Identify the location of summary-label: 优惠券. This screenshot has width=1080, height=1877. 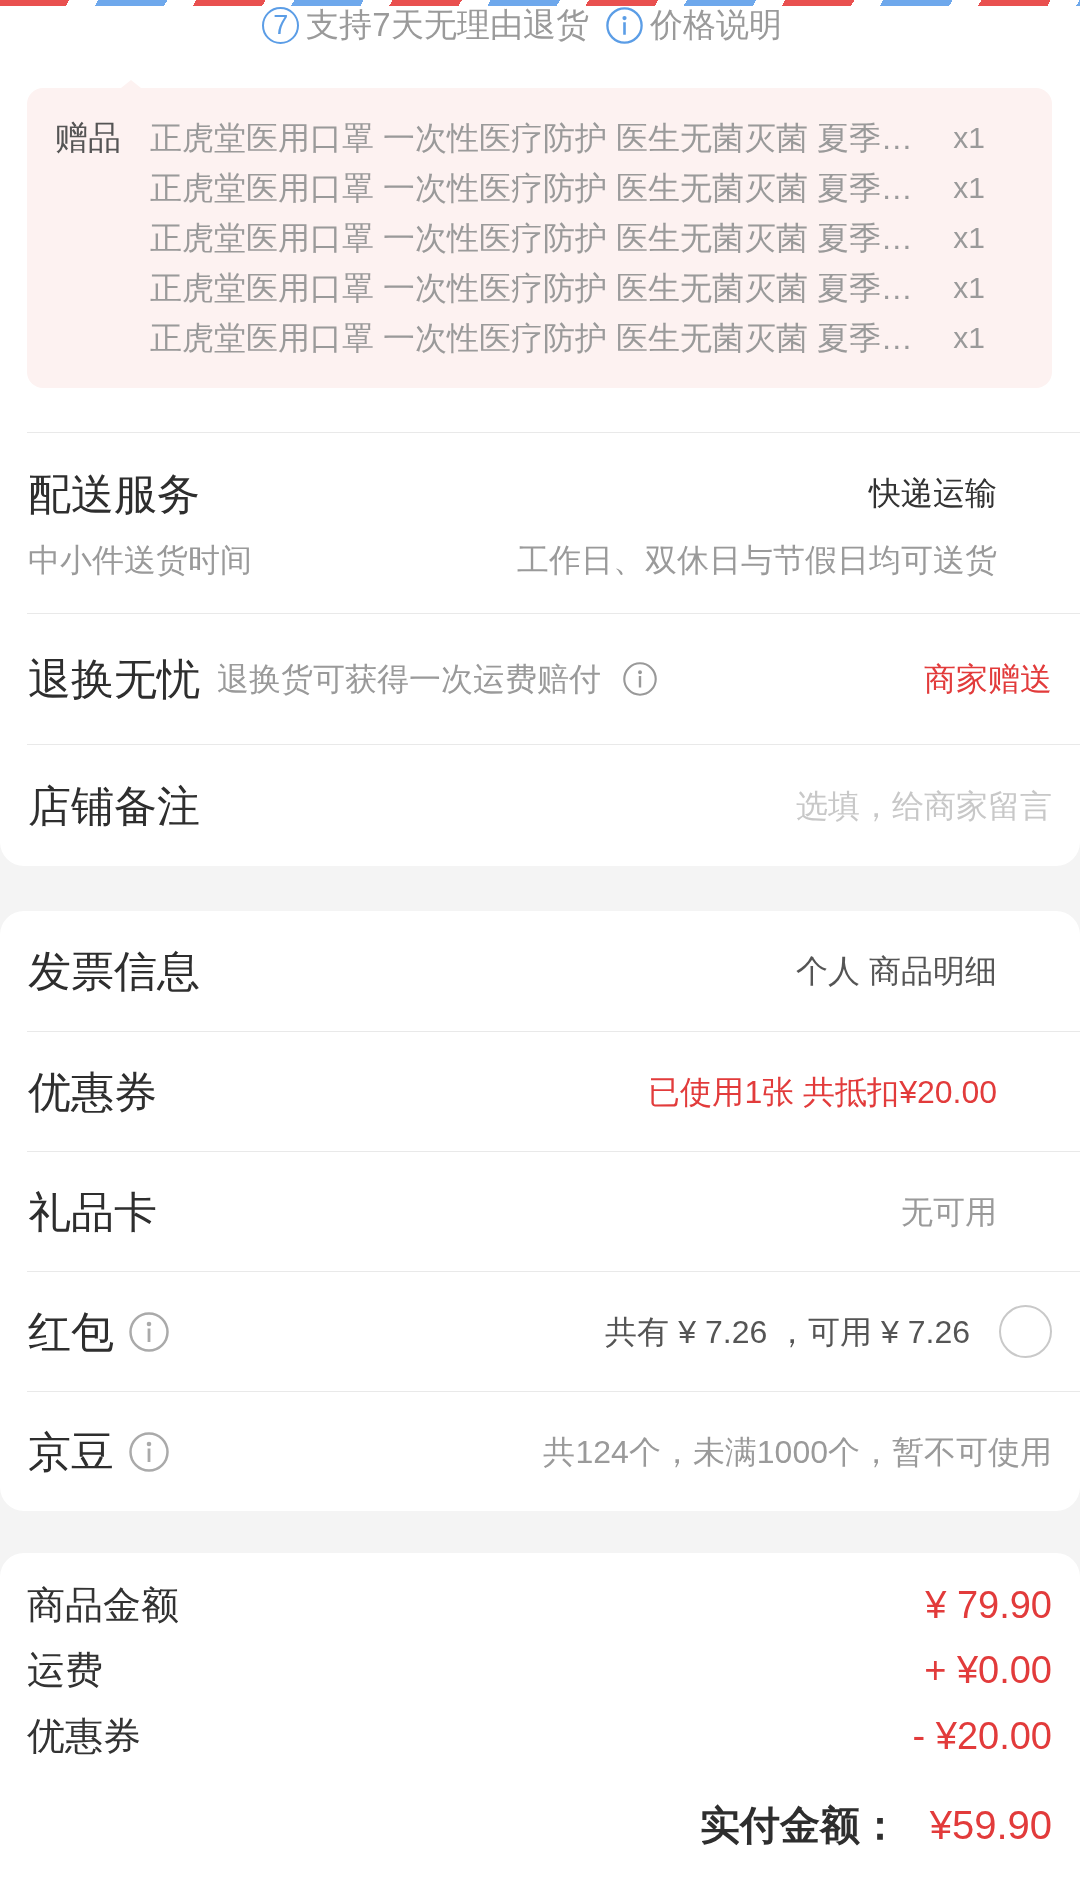
(84, 1736).